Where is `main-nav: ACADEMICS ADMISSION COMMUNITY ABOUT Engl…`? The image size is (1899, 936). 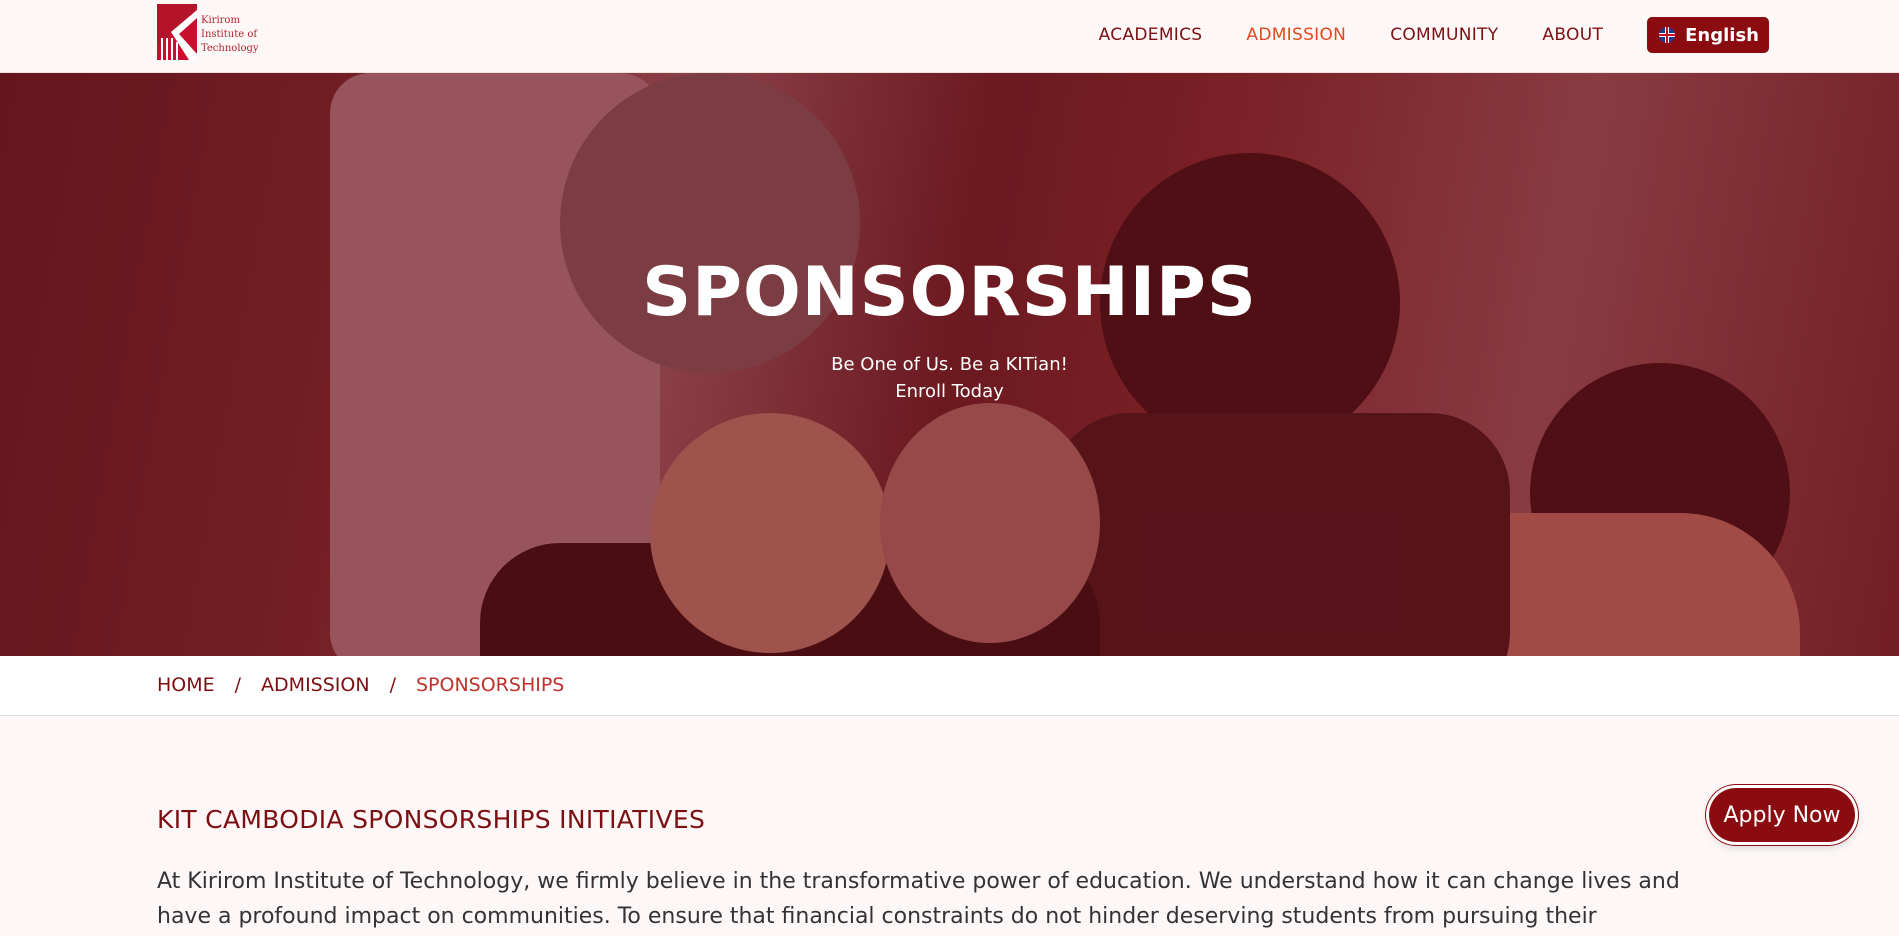
main-nav: ACADEMICS ADMISSION COMMUNITY ABOUT Engl… is located at coordinates (1434, 35).